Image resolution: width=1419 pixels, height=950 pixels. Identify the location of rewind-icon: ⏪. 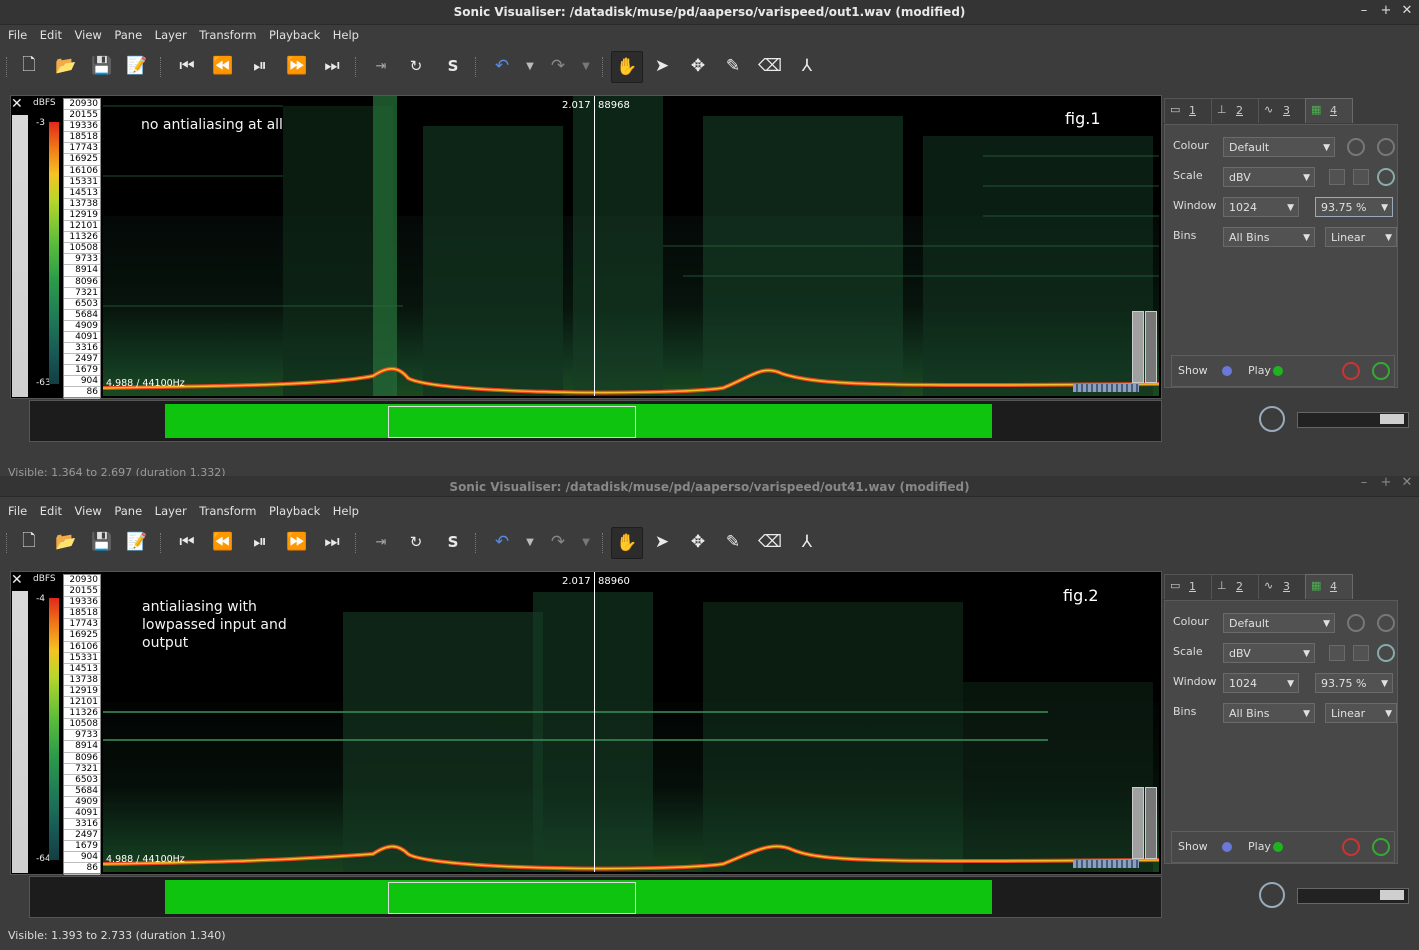
(223, 542).